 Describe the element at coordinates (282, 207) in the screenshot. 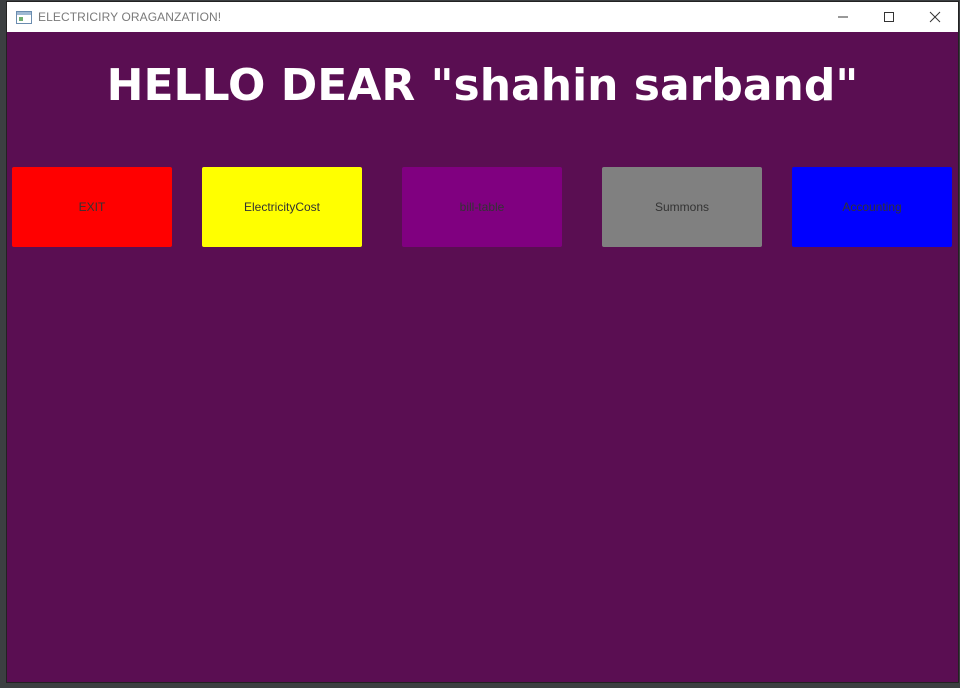

I see `electricity-cost-button: ElectricityCost` at that location.